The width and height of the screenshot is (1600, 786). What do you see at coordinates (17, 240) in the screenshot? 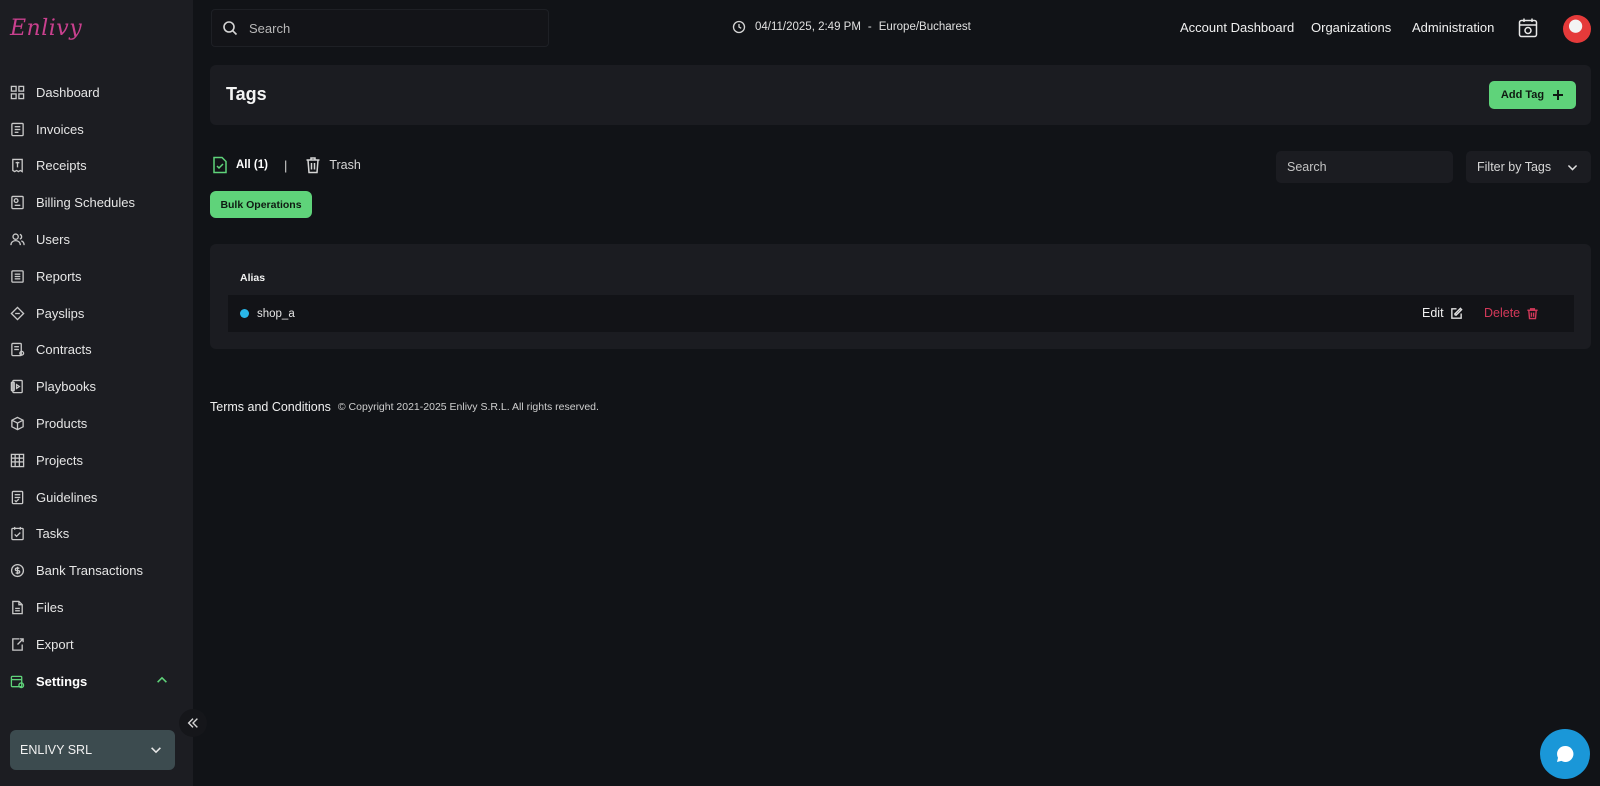
I see `users-icon` at bounding box center [17, 240].